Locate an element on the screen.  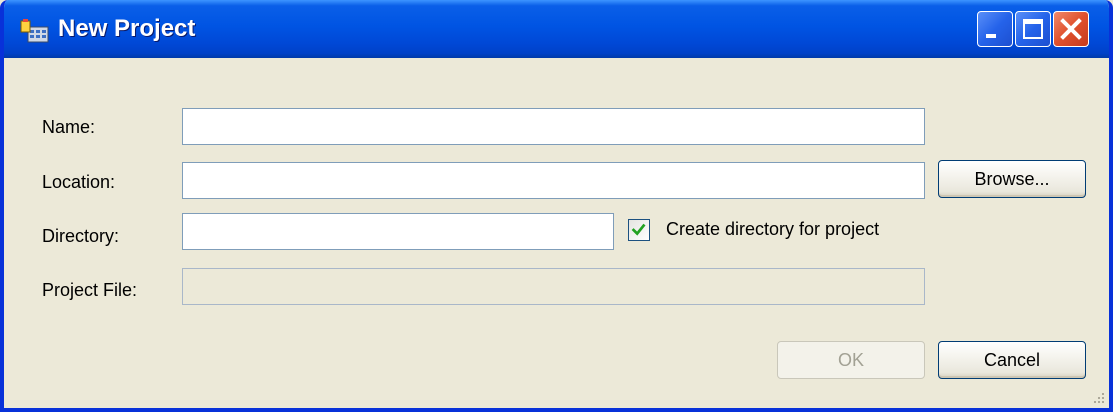
check-mark-icon is located at coordinates (638, 229).